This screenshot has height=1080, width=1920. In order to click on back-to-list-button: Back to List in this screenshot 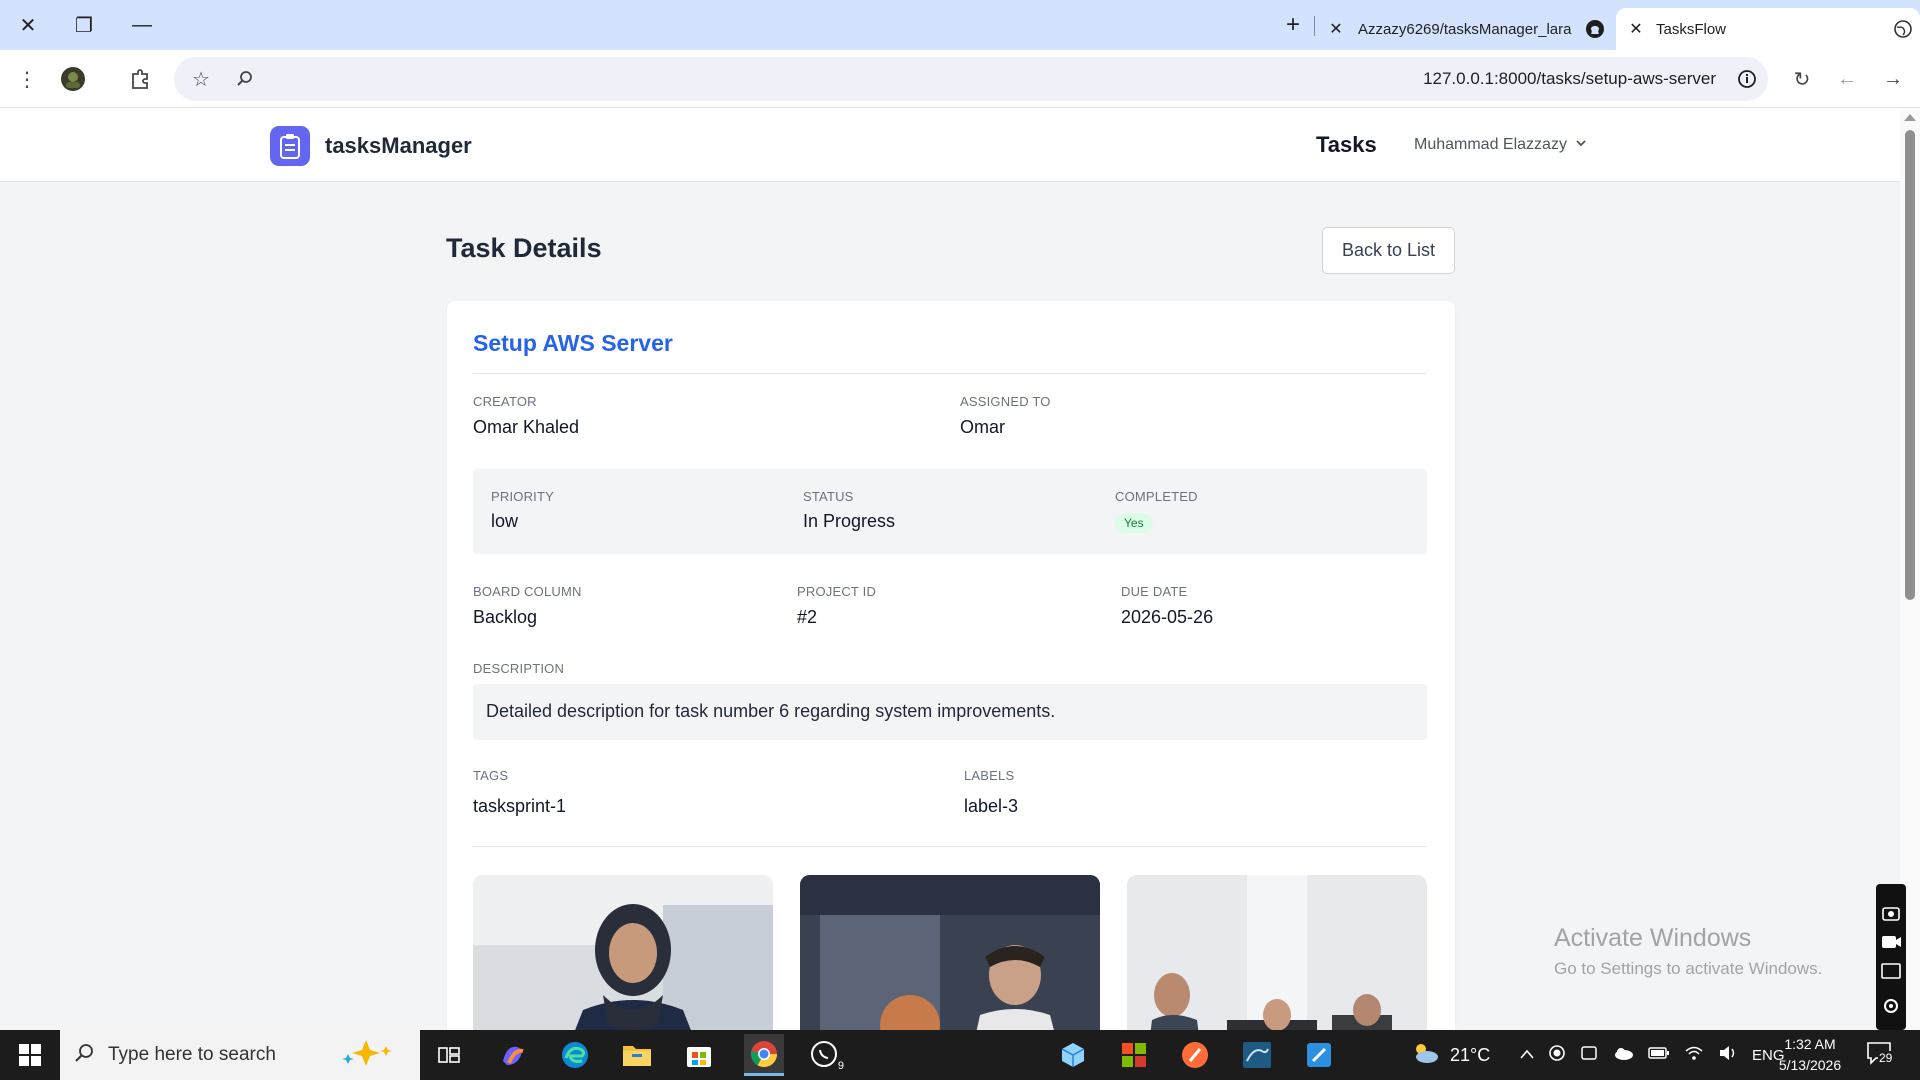, I will do `click(1388, 250)`.